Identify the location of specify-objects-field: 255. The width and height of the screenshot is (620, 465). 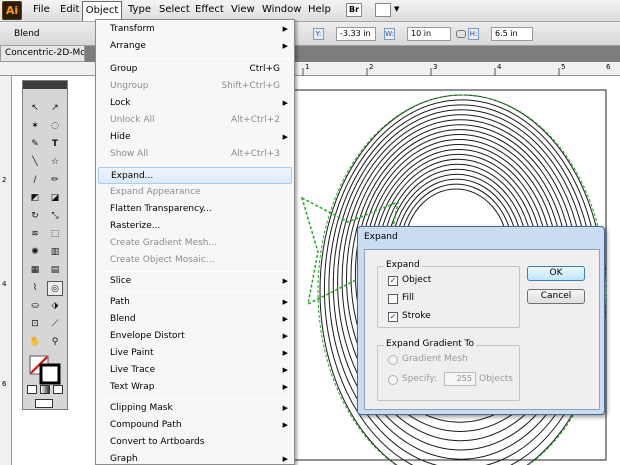
(460, 379).